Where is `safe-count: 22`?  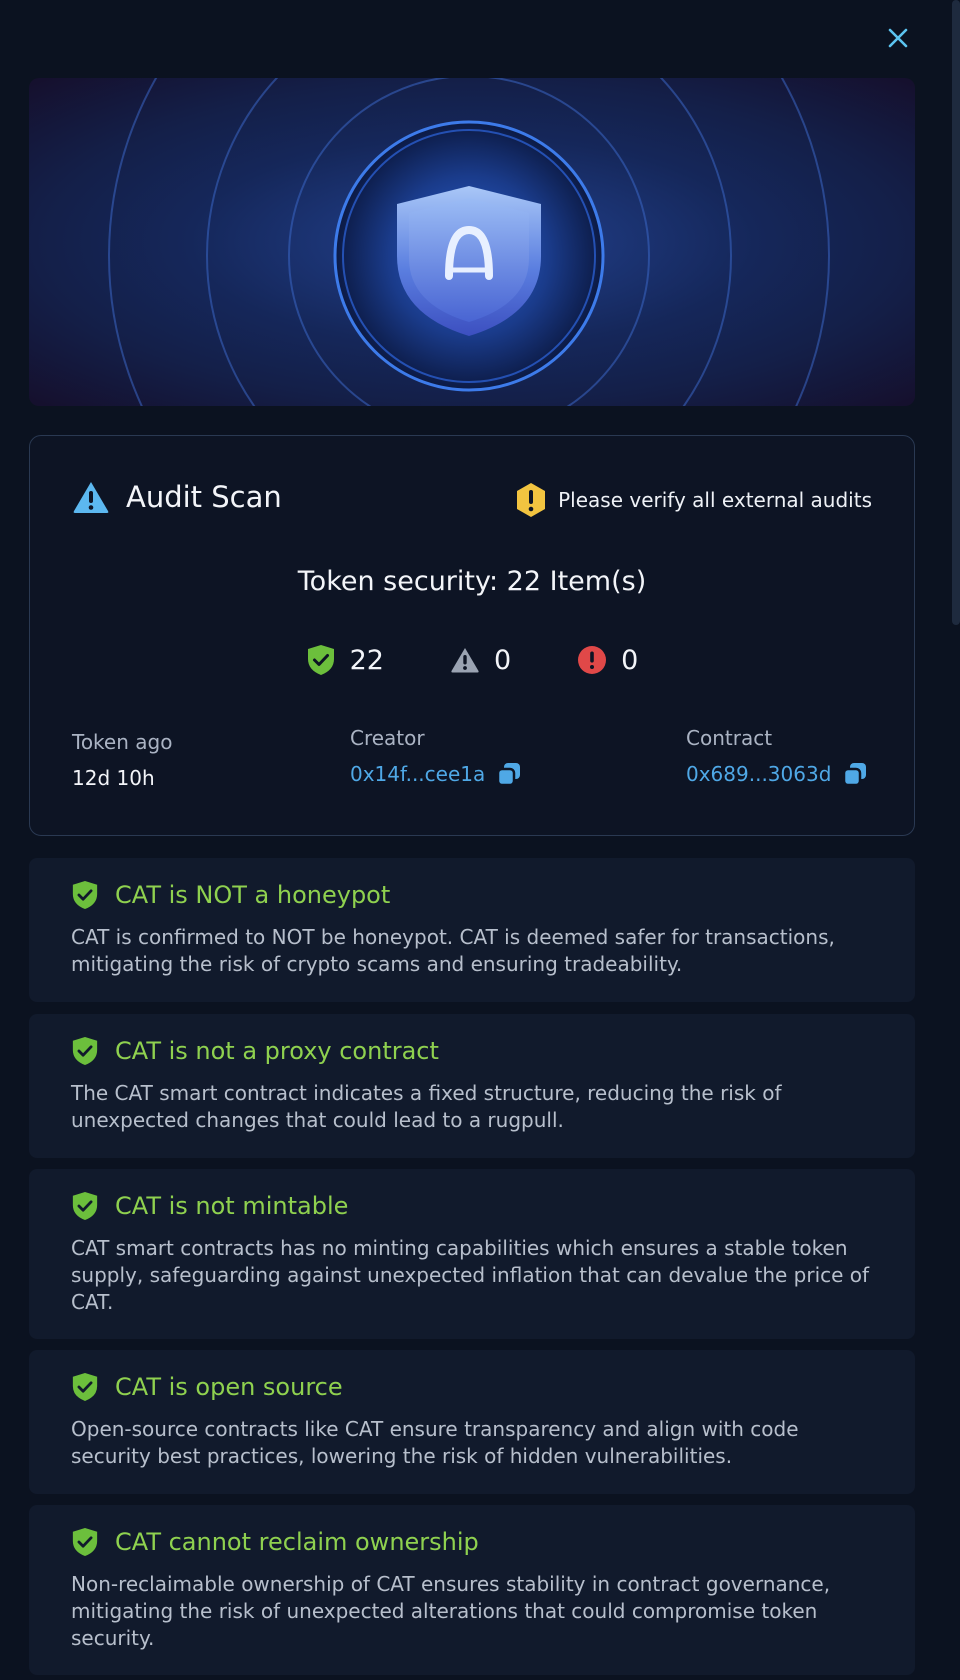 safe-count: 22 is located at coordinates (345, 660).